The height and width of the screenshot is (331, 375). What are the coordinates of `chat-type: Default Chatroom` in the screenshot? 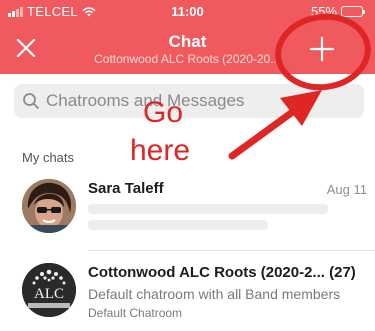 It's located at (135, 313).